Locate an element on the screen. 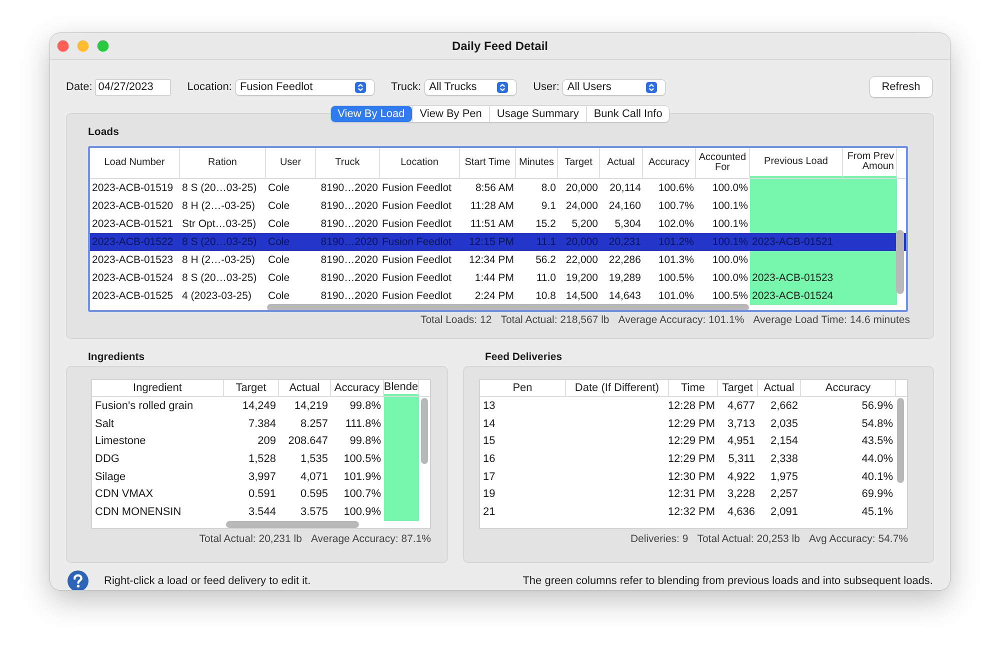 The height and width of the screenshot is (657, 1000). column-header: Accounted For is located at coordinates (723, 163).